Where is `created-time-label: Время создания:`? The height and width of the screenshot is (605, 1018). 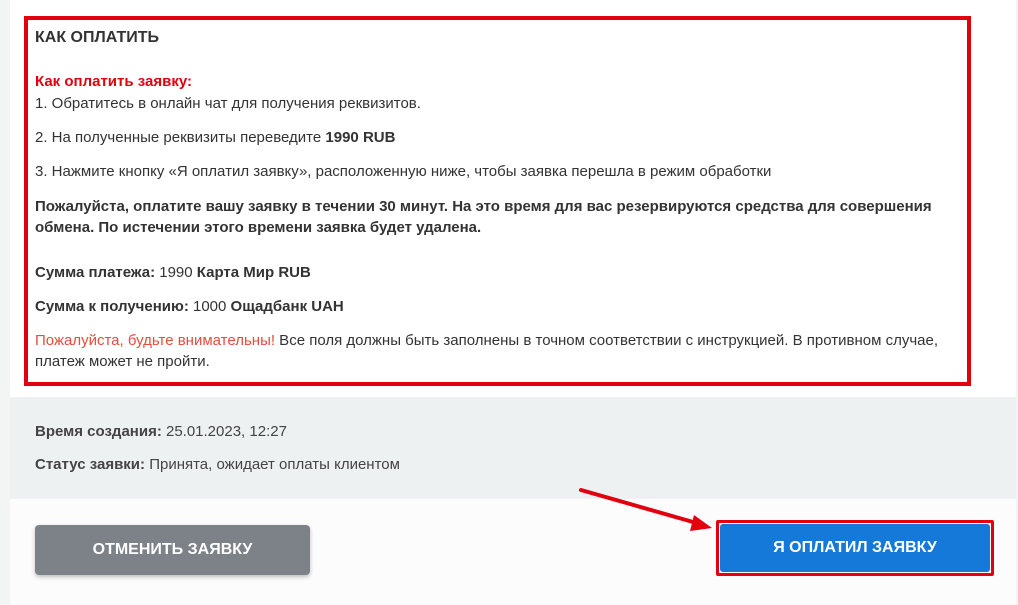 created-time-label: Время создания: is located at coordinates (98, 431).